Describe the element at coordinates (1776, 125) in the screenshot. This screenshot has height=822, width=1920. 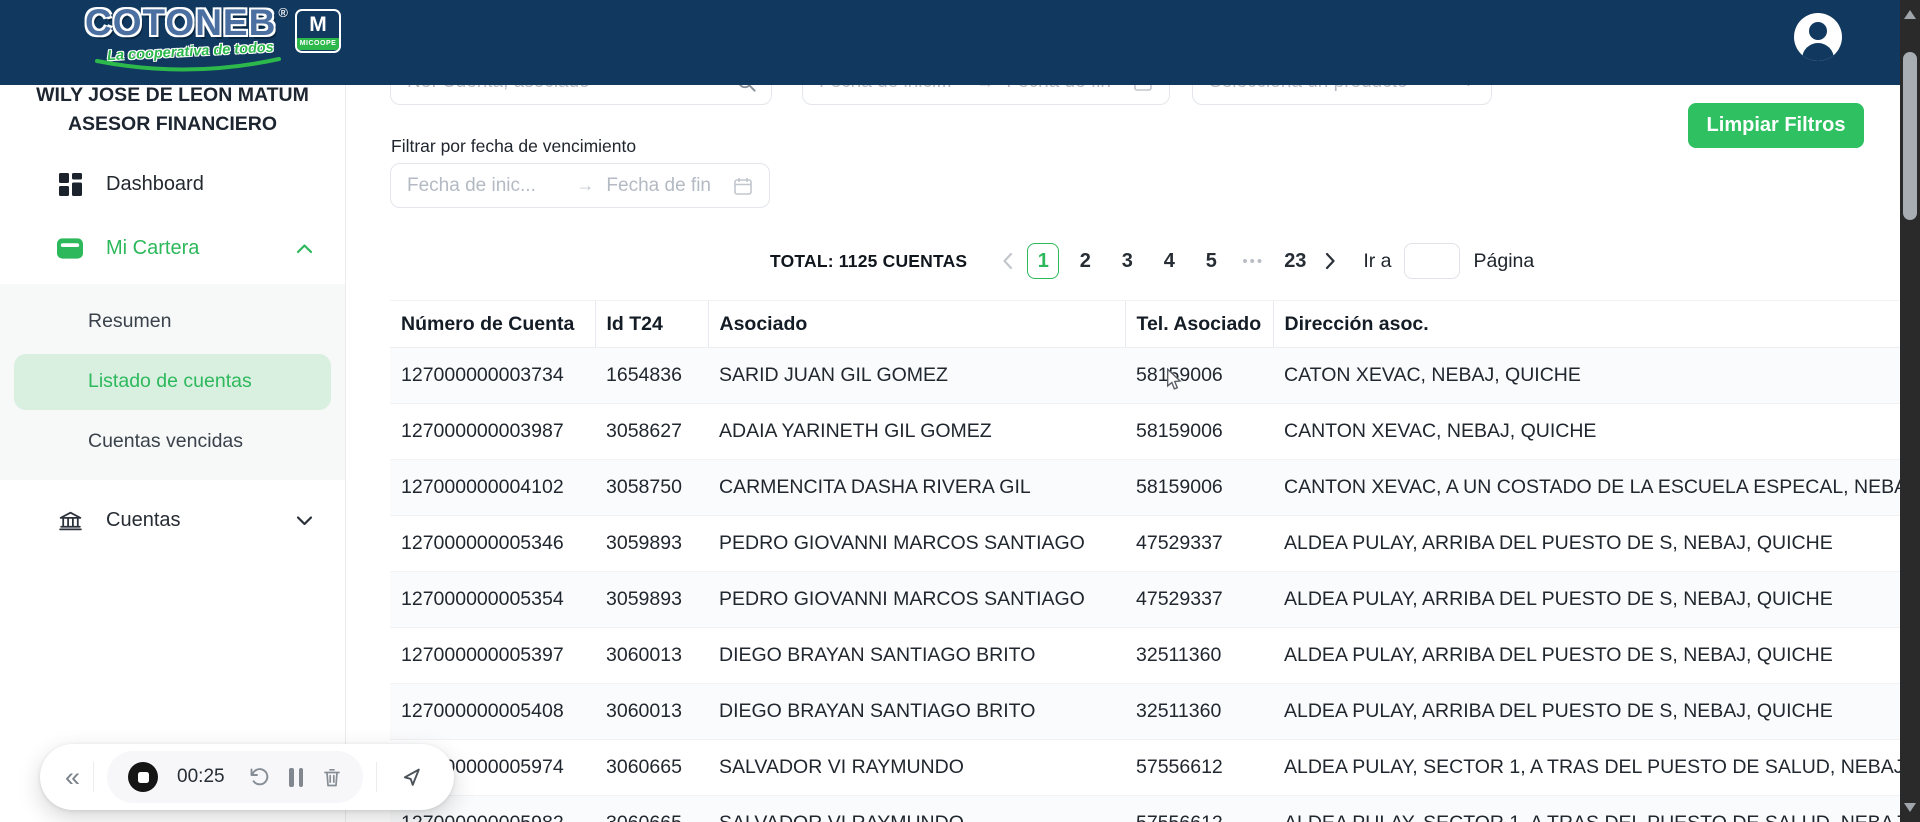
I see `clear-filters-button: Limpiar Filtros` at that location.